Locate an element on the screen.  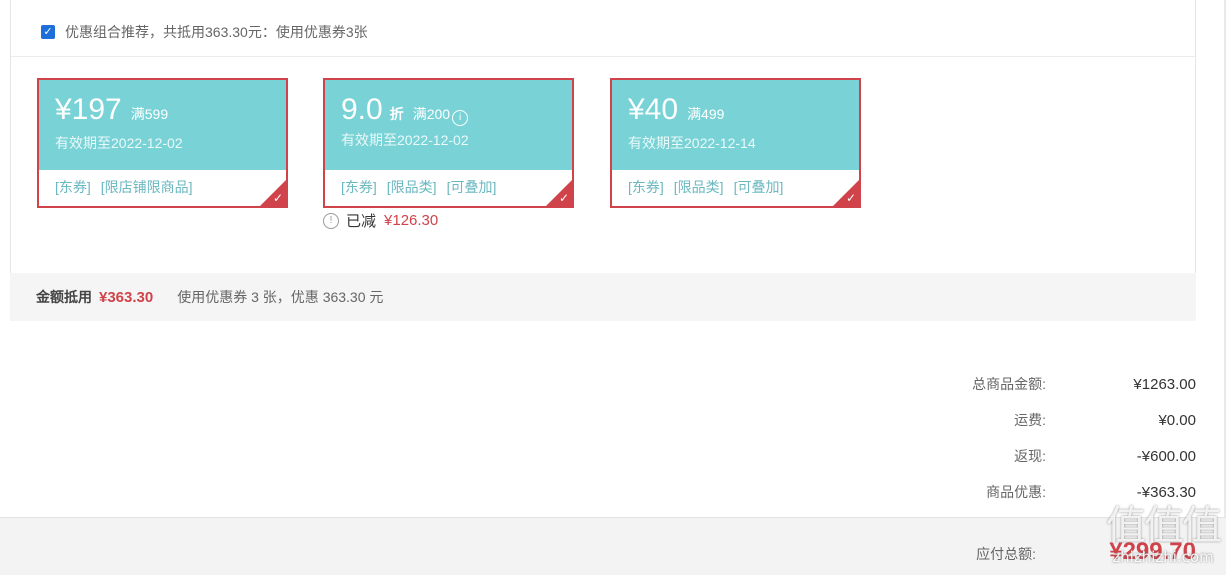
coupon-unit: 折 is located at coordinates (396, 114).